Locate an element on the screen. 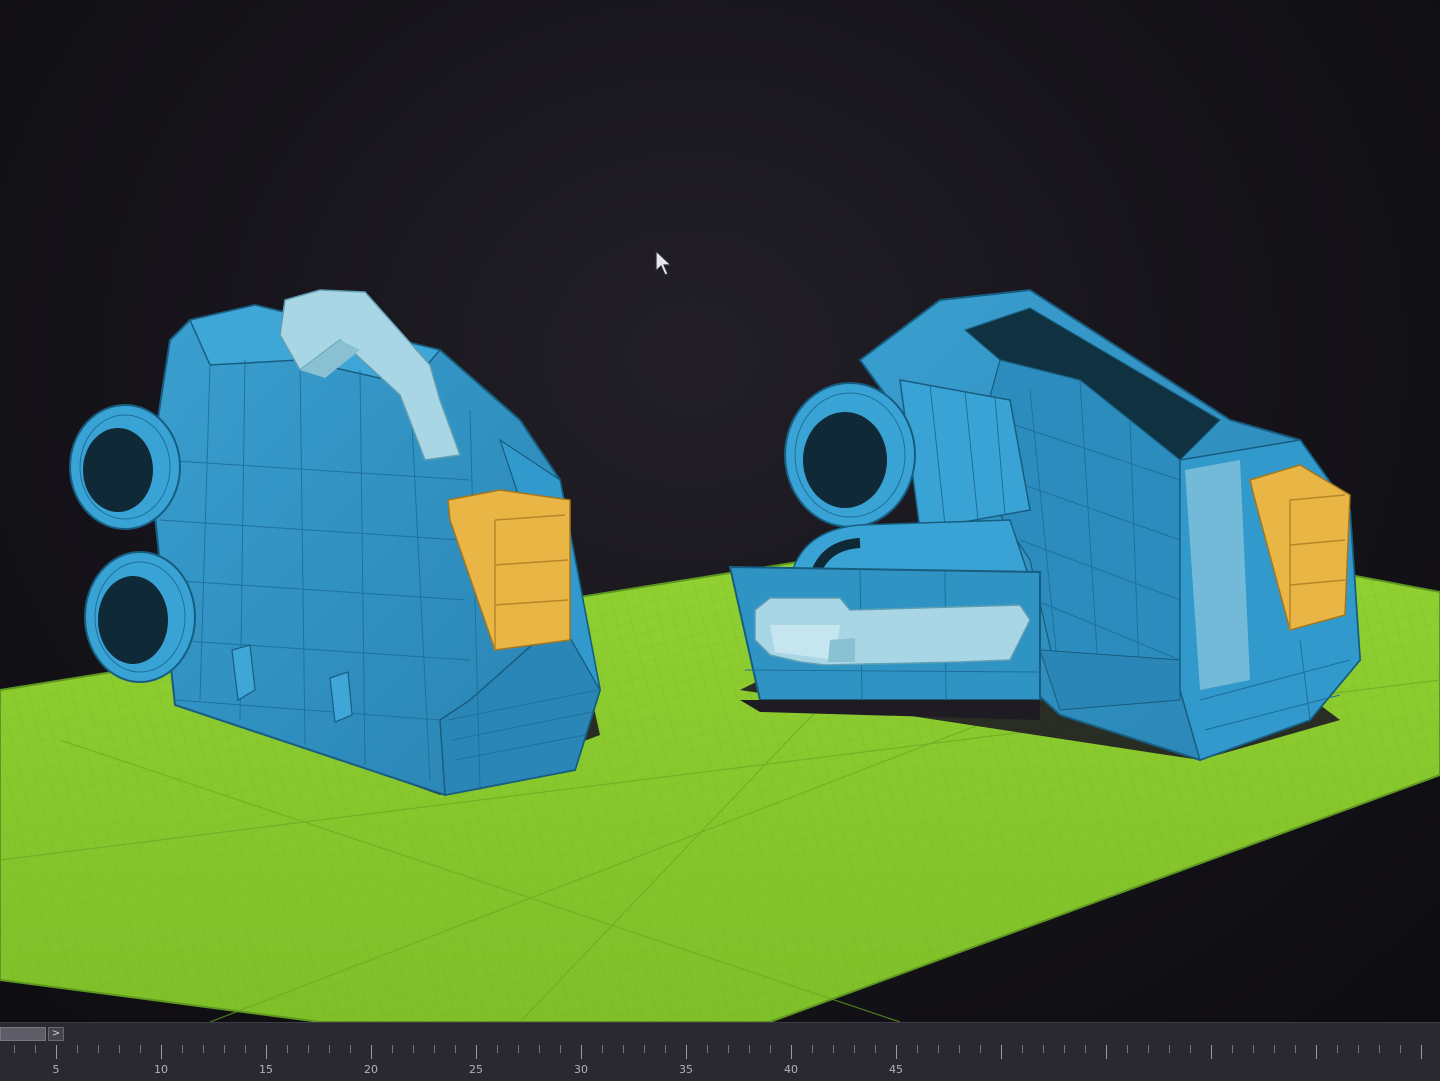  ruler-label: 25 is located at coordinates (476, 1069).